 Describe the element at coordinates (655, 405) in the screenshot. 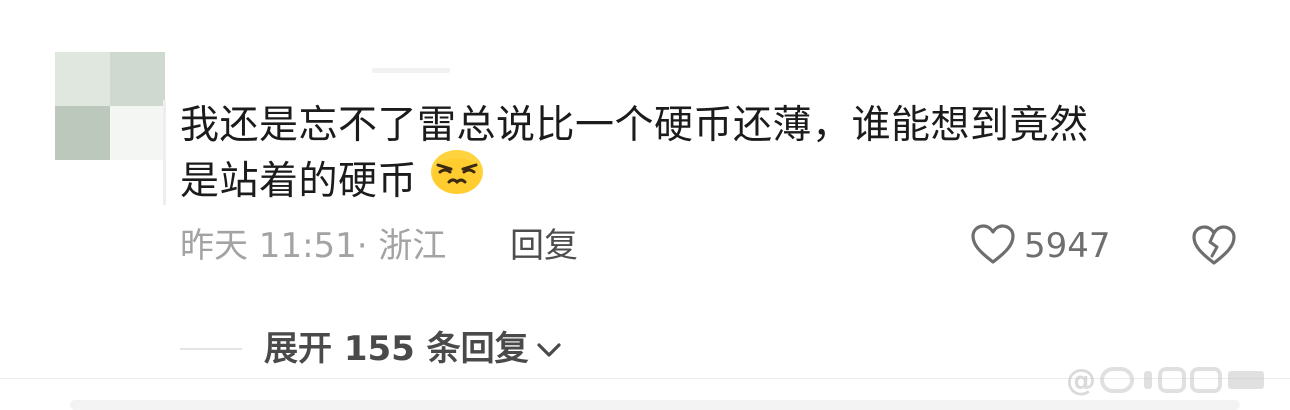

I see `next-comment-edge` at that location.